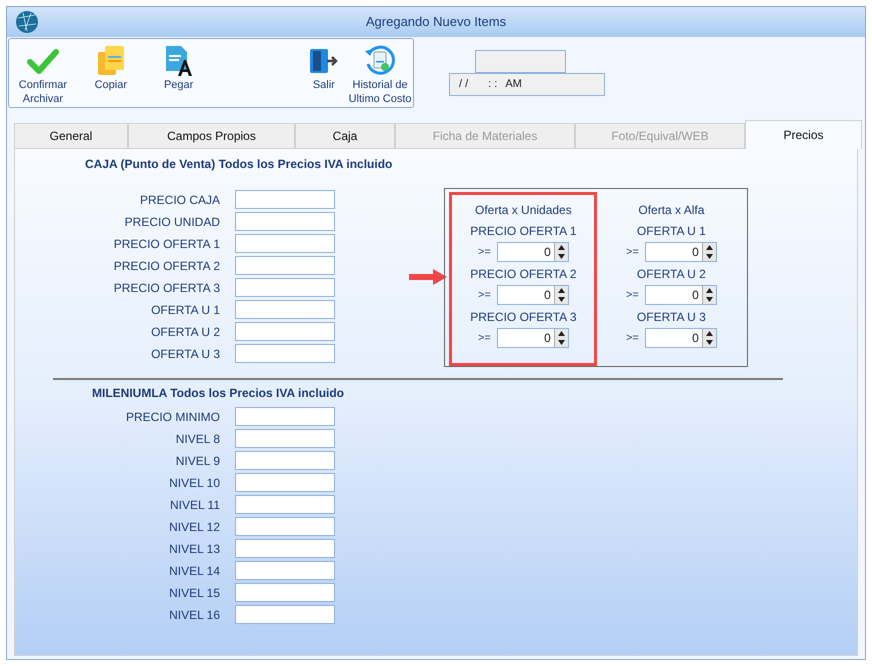 This screenshot has height=666, width=872. What do you see at coordinates (172, 222) in the screenshot?
I see `field-label: PRECIO UNIDAD` at bounding box center [172, 222].